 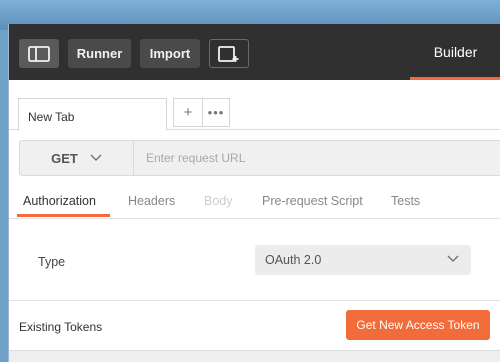 I want to click on runner-label: Runner, so click(x=99, y=53).